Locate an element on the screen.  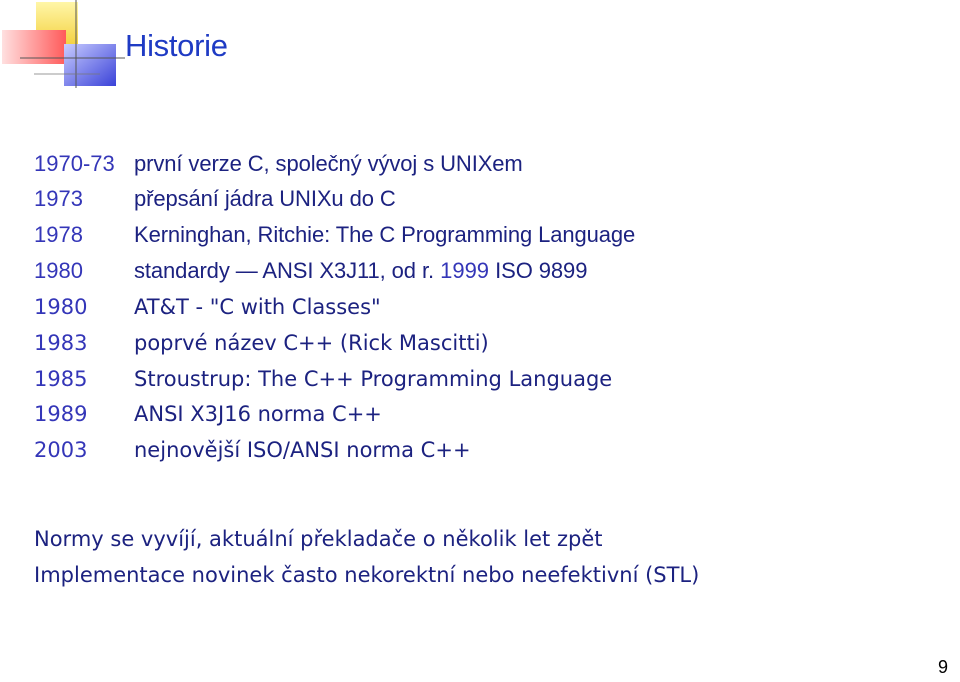
timeline-year: 2003 is located at coordinates (61, 450).